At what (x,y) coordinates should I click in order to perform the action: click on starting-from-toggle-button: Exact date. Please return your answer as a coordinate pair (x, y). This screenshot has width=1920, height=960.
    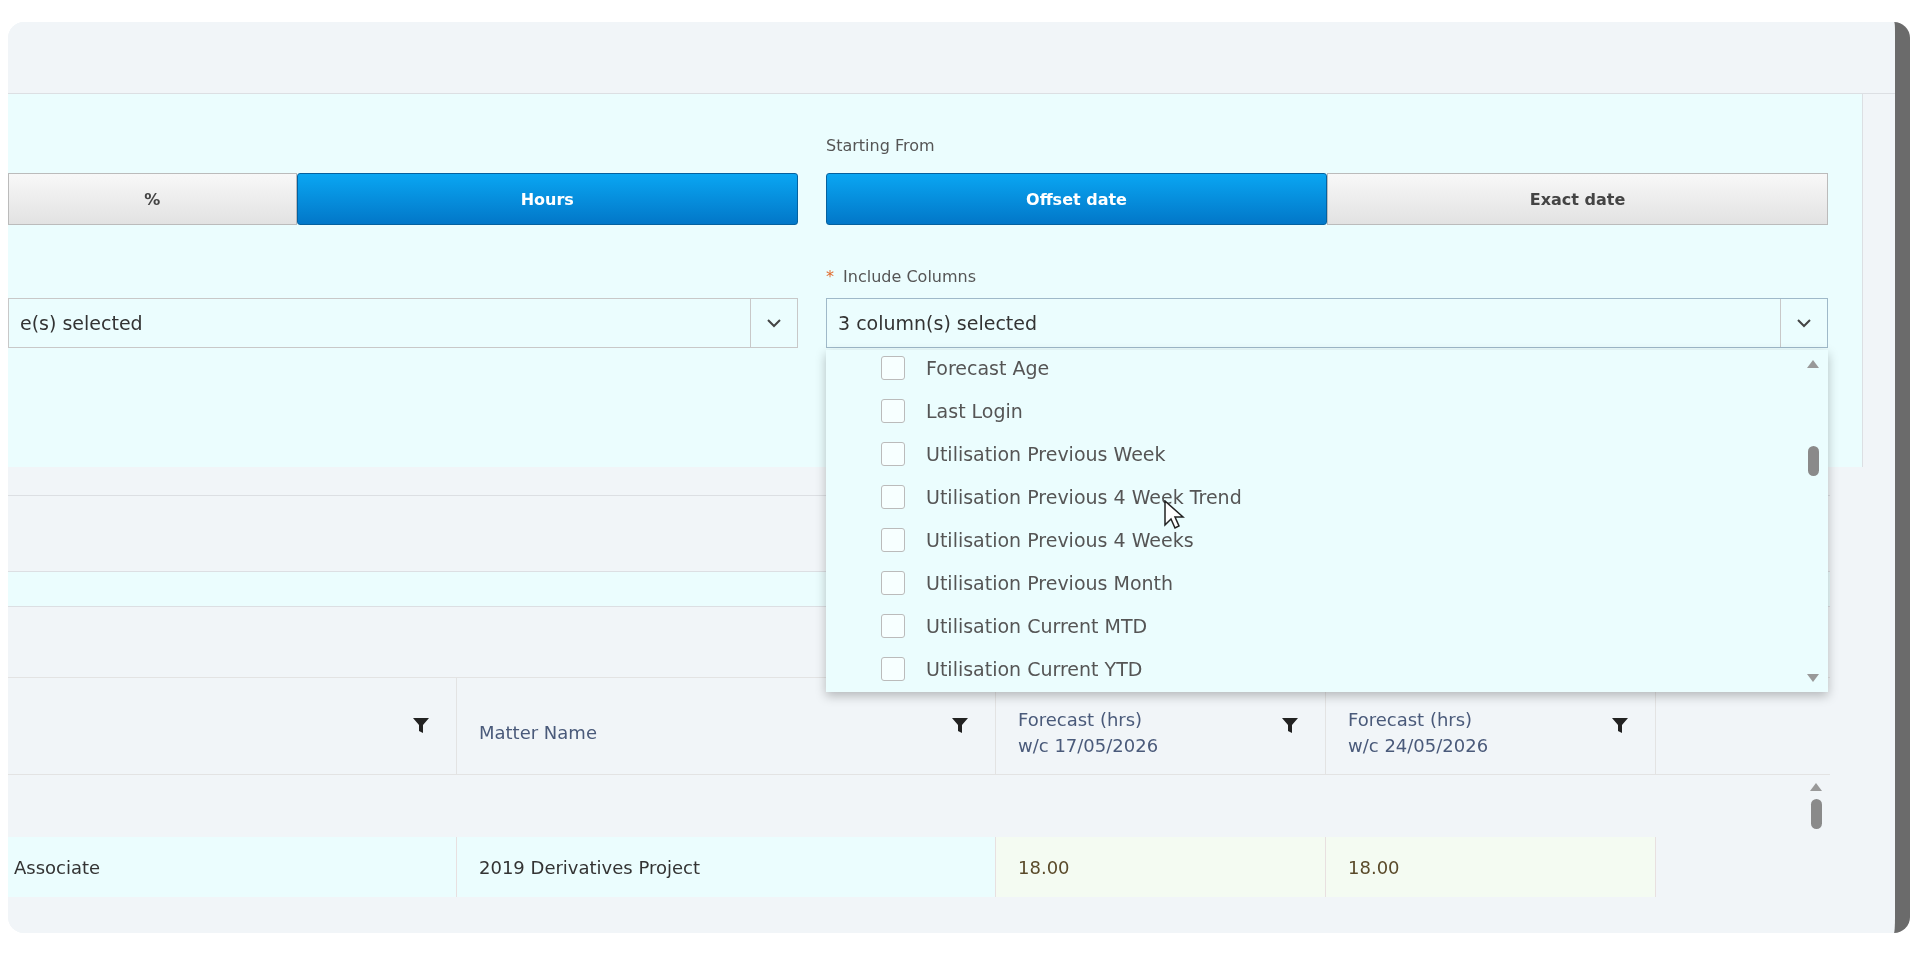
    Looking at the image, I should click on (1577, 199).